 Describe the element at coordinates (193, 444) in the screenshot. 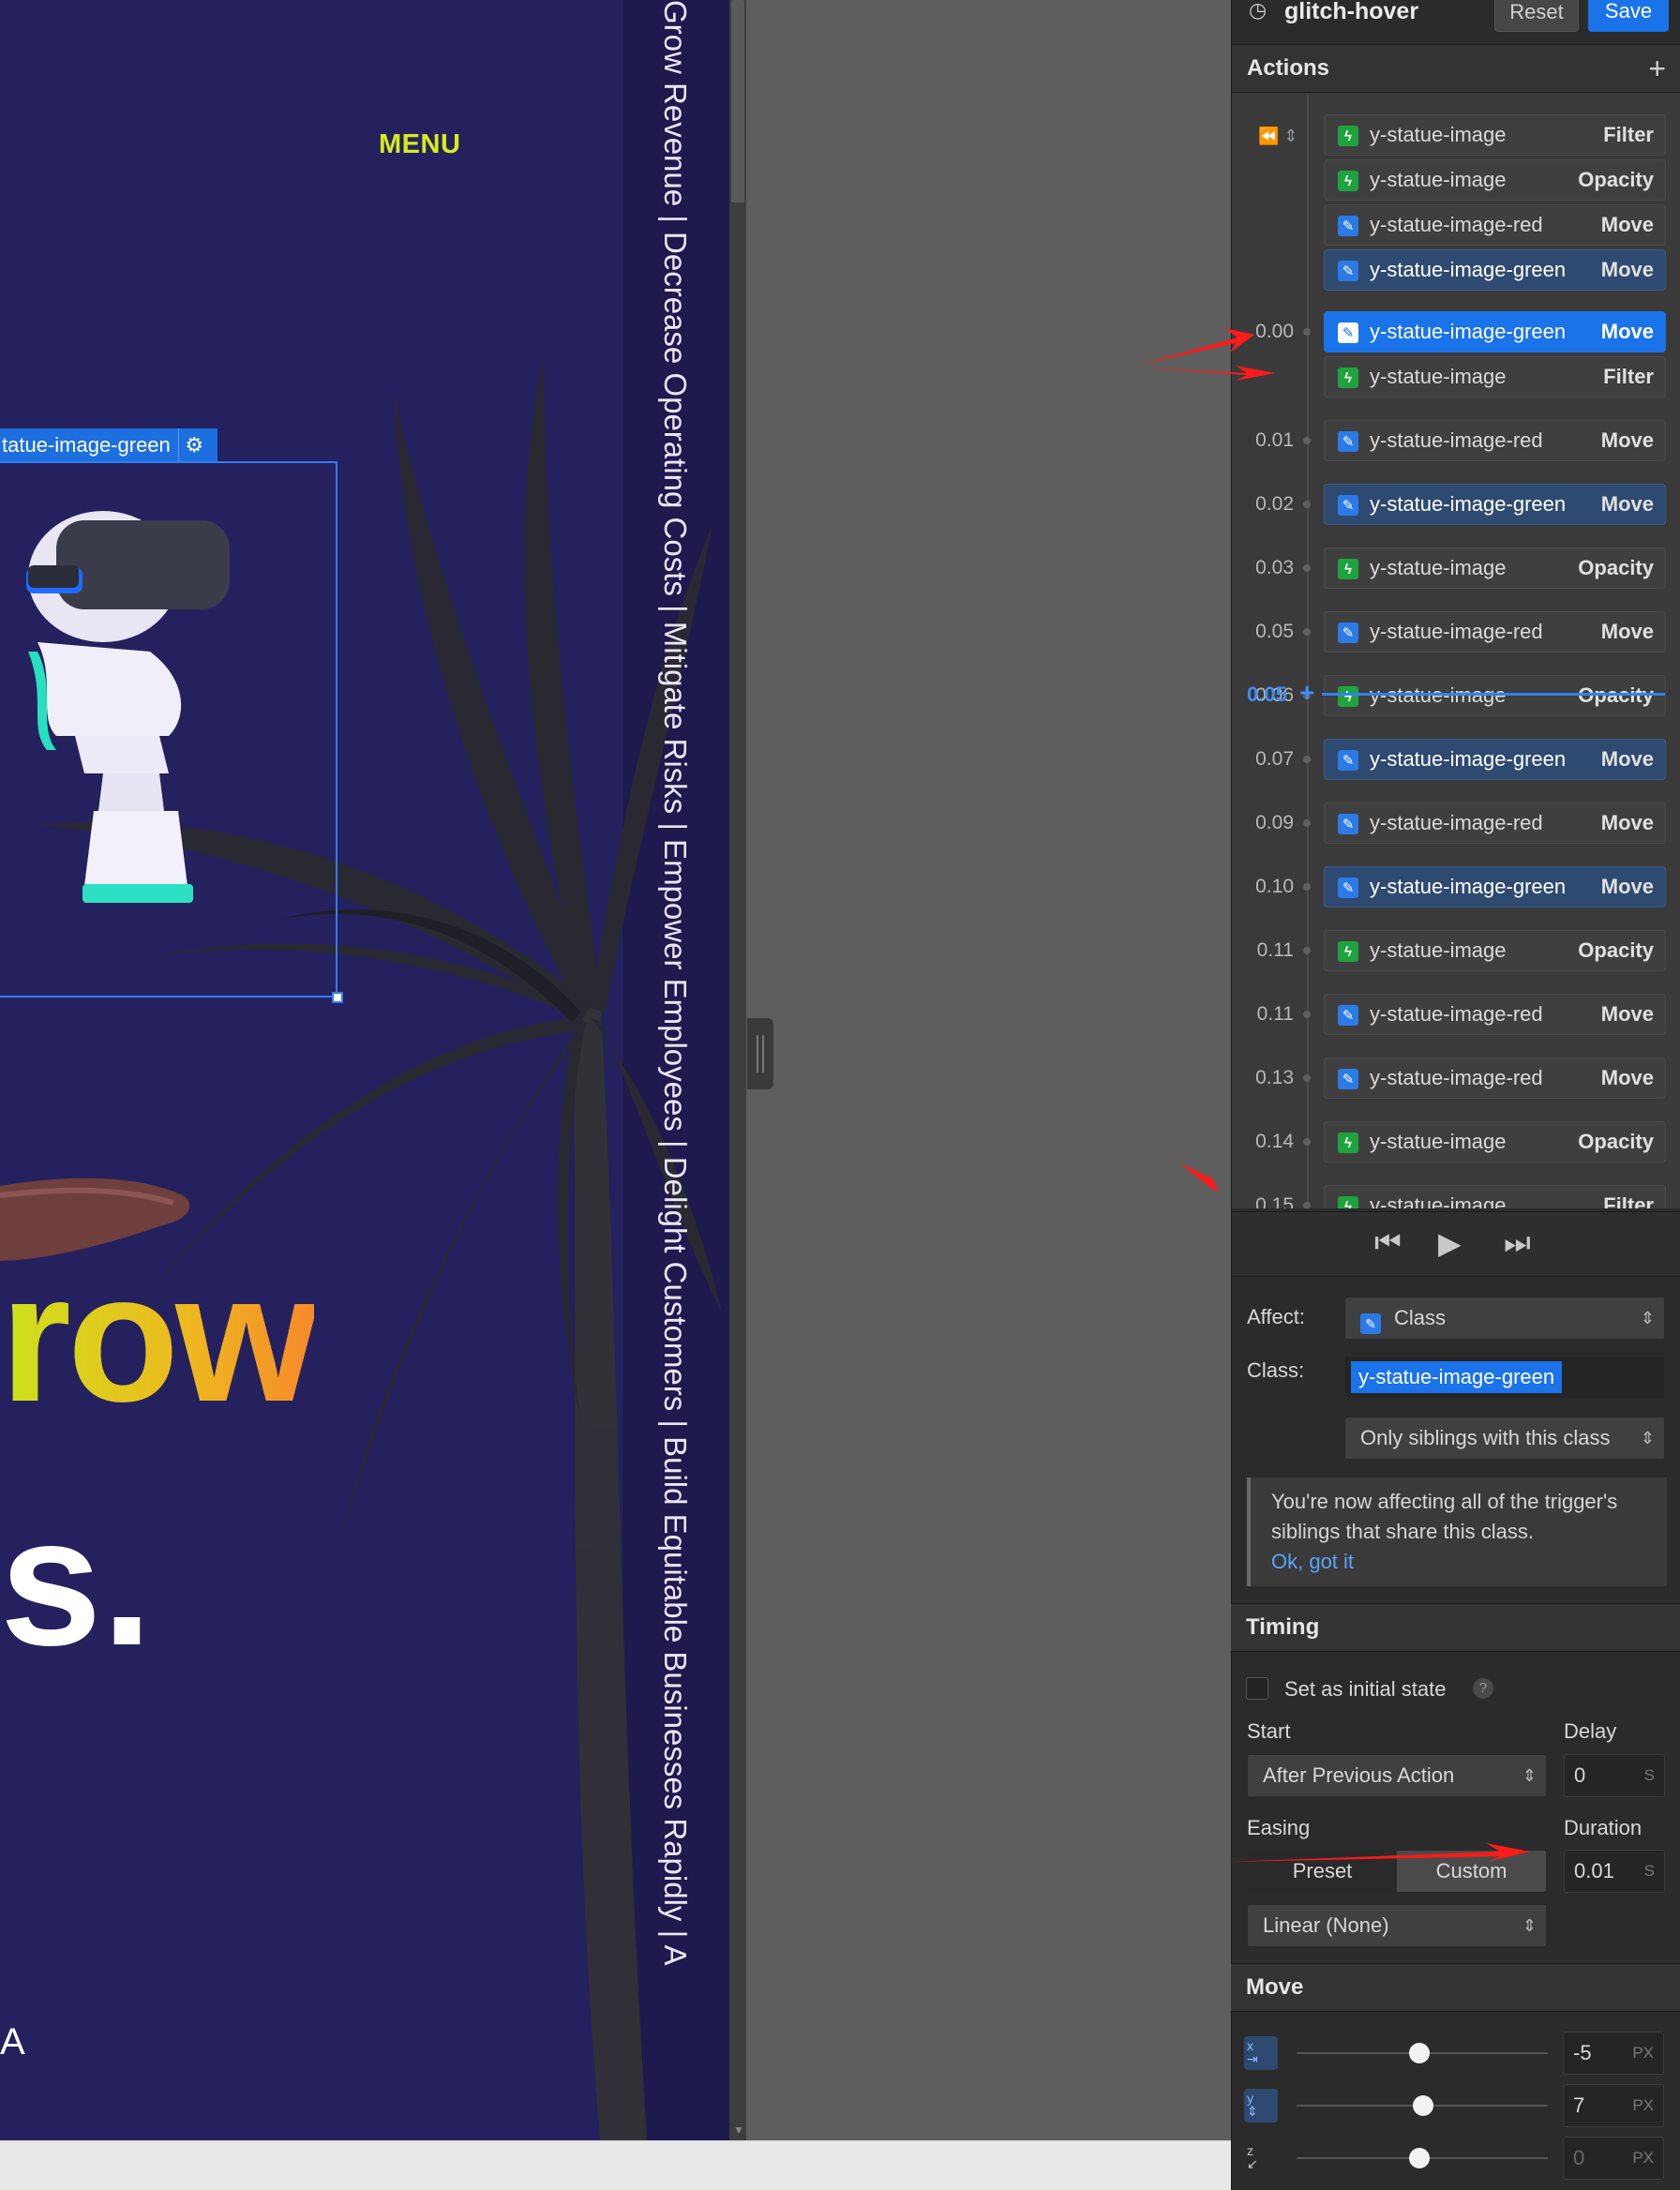

I see `gear-icon: ⚙` at that location.